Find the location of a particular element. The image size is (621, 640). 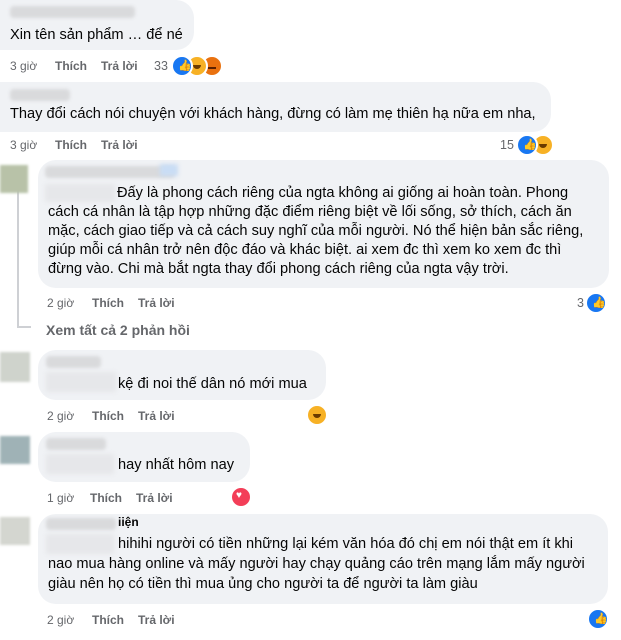

thread-line-curve is located at coordinates (24, 327).